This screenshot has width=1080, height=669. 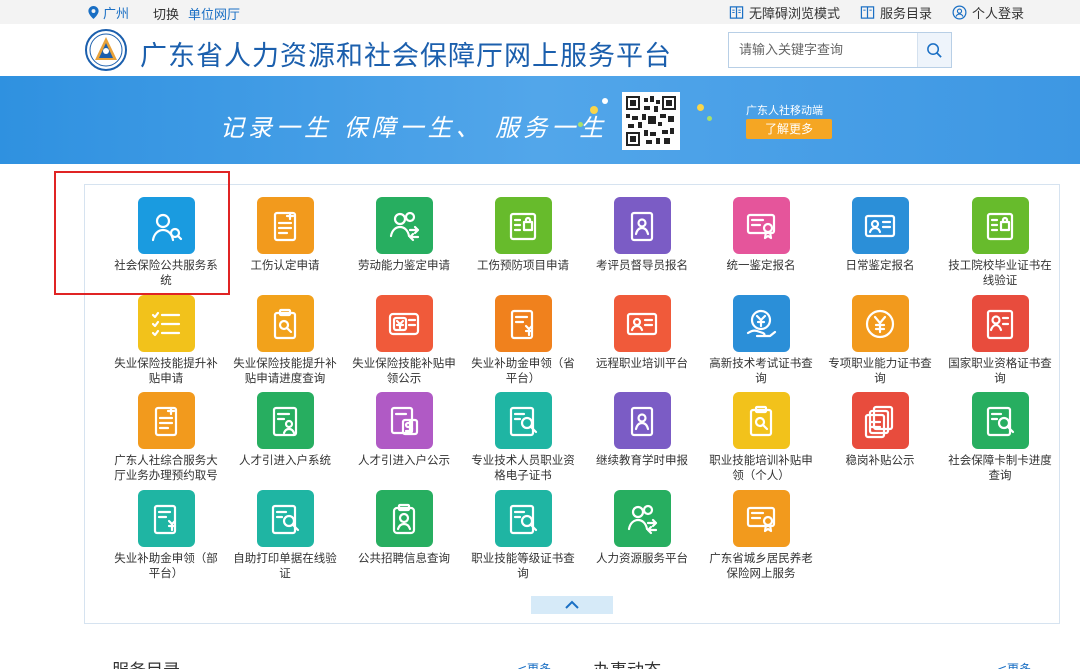 I want to click on service-tile: 失业保险技能补贴申领公示, so click(x=404, y=340).